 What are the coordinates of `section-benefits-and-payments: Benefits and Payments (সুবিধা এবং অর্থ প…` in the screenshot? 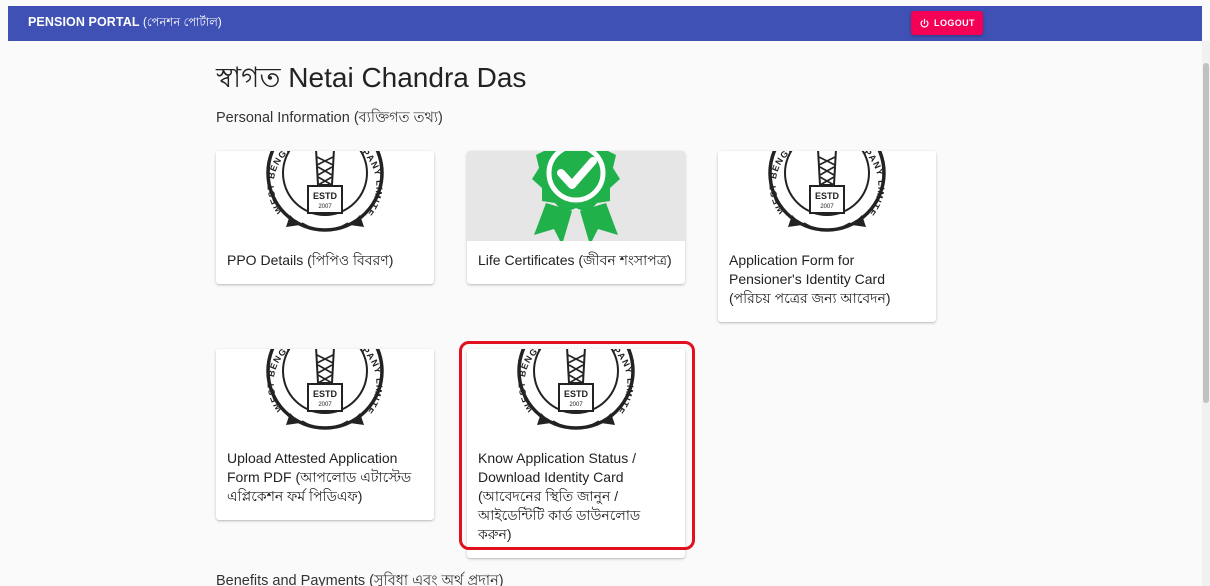 It's located at (360, 579).